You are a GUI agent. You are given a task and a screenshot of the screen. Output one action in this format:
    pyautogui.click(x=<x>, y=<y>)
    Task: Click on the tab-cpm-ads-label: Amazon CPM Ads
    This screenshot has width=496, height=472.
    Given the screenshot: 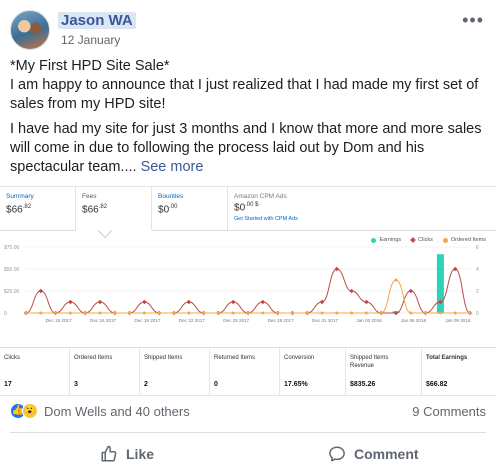 What is the action you would take?
    pyautogui.click(x=260, y=196)
    